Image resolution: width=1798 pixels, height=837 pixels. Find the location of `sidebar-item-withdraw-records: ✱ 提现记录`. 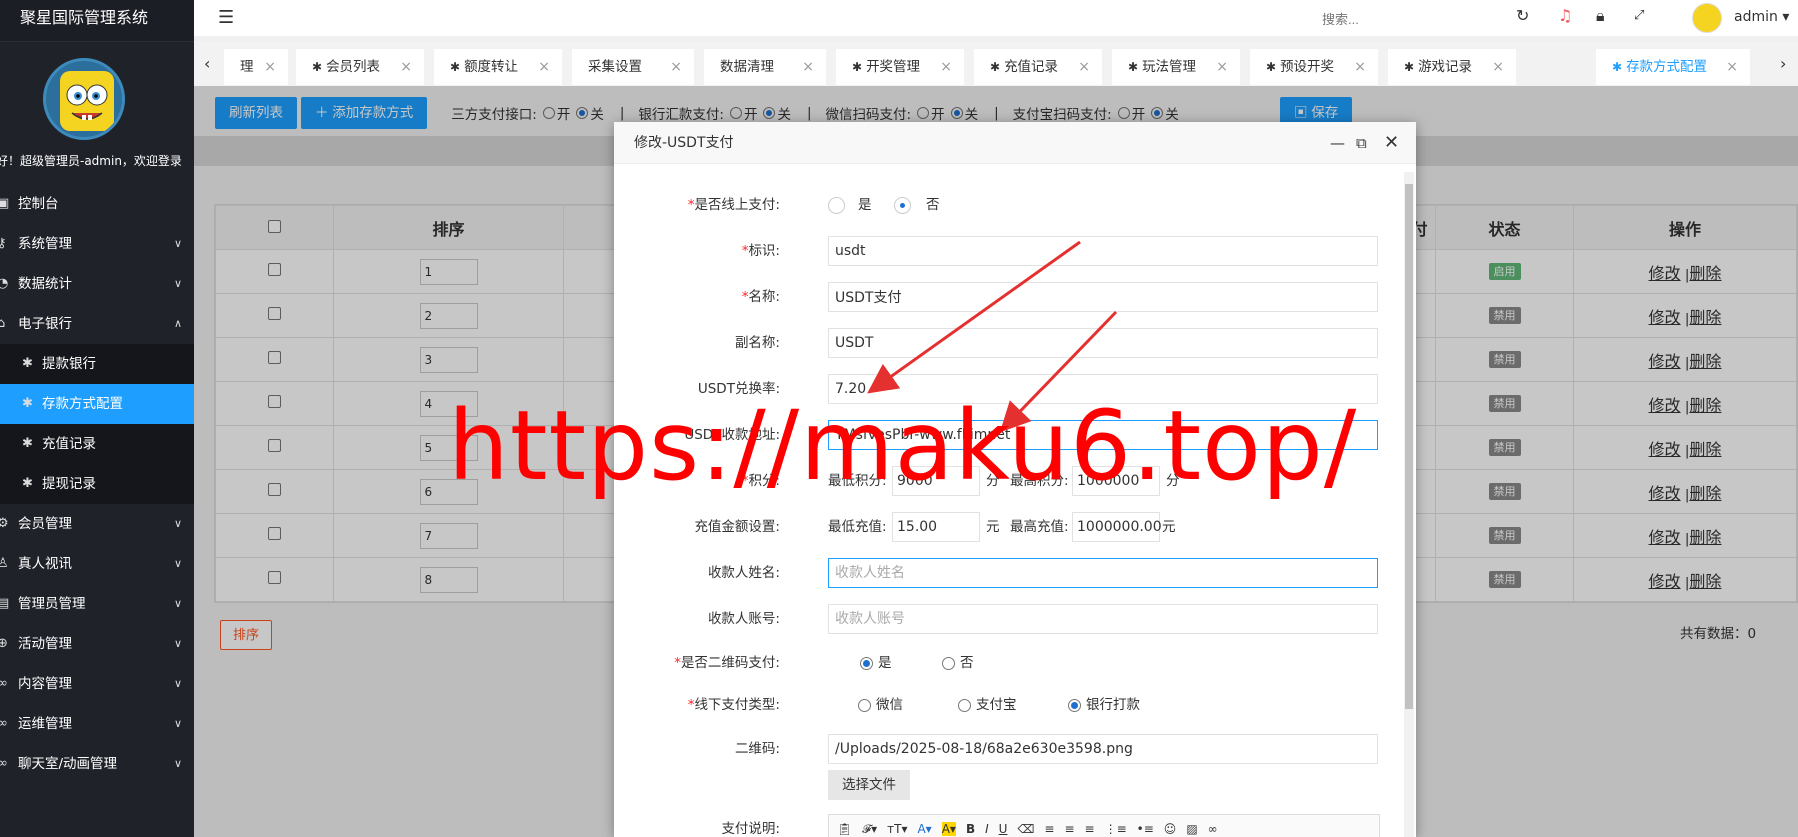

sidebar-item-withdraw-records: ✱ 提现记录 is located at coordinates (97, 484).